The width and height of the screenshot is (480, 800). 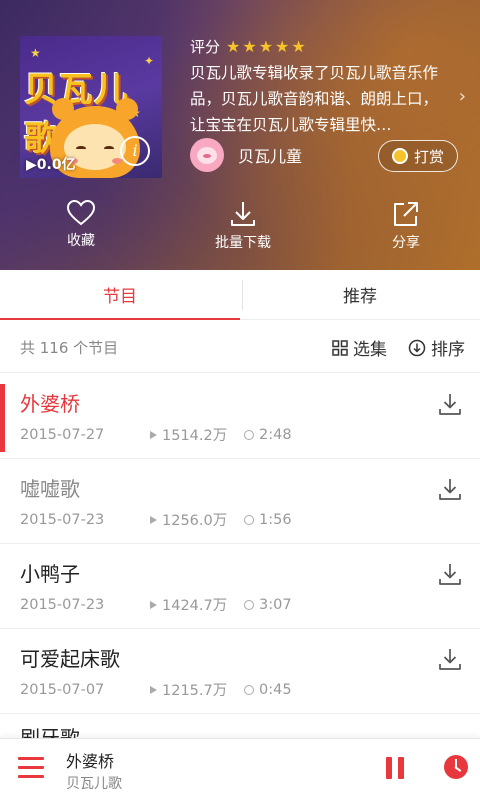 What do you see at coordinates (70, 659) in the screenshot?
I see `track-title: 可爱起床歌` at bounding box center [70, 659].